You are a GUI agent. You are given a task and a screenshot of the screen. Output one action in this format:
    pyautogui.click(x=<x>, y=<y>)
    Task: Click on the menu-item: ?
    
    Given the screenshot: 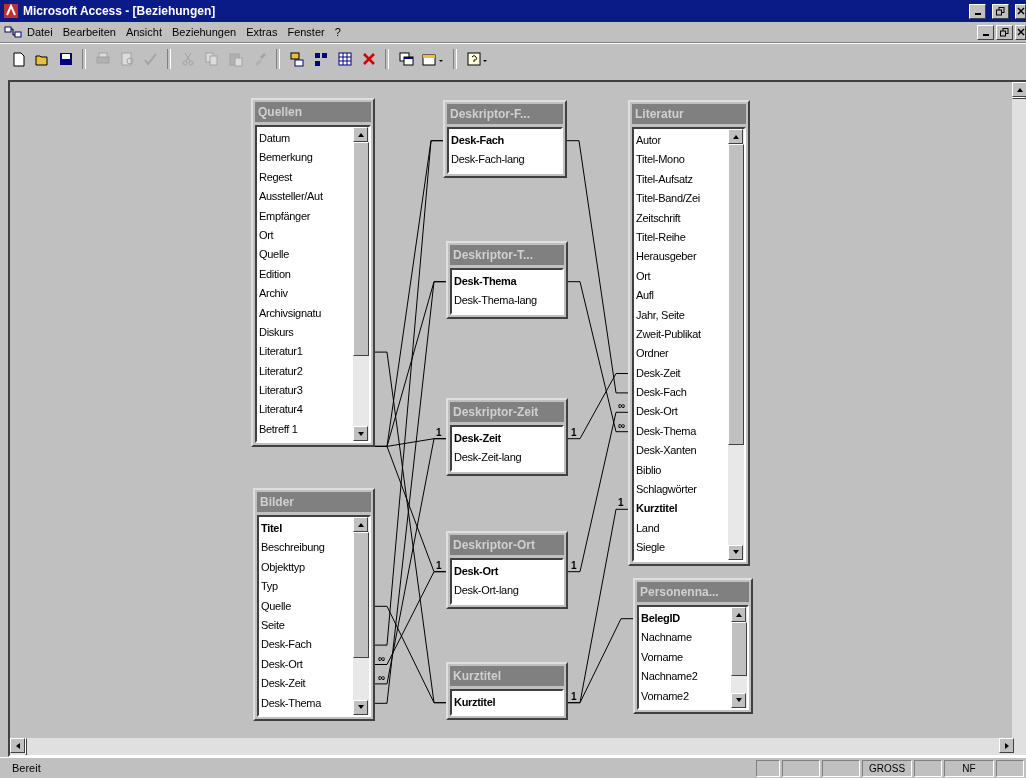 What is the action you would take?
    pyautogui.click(x=337, y=32)
    